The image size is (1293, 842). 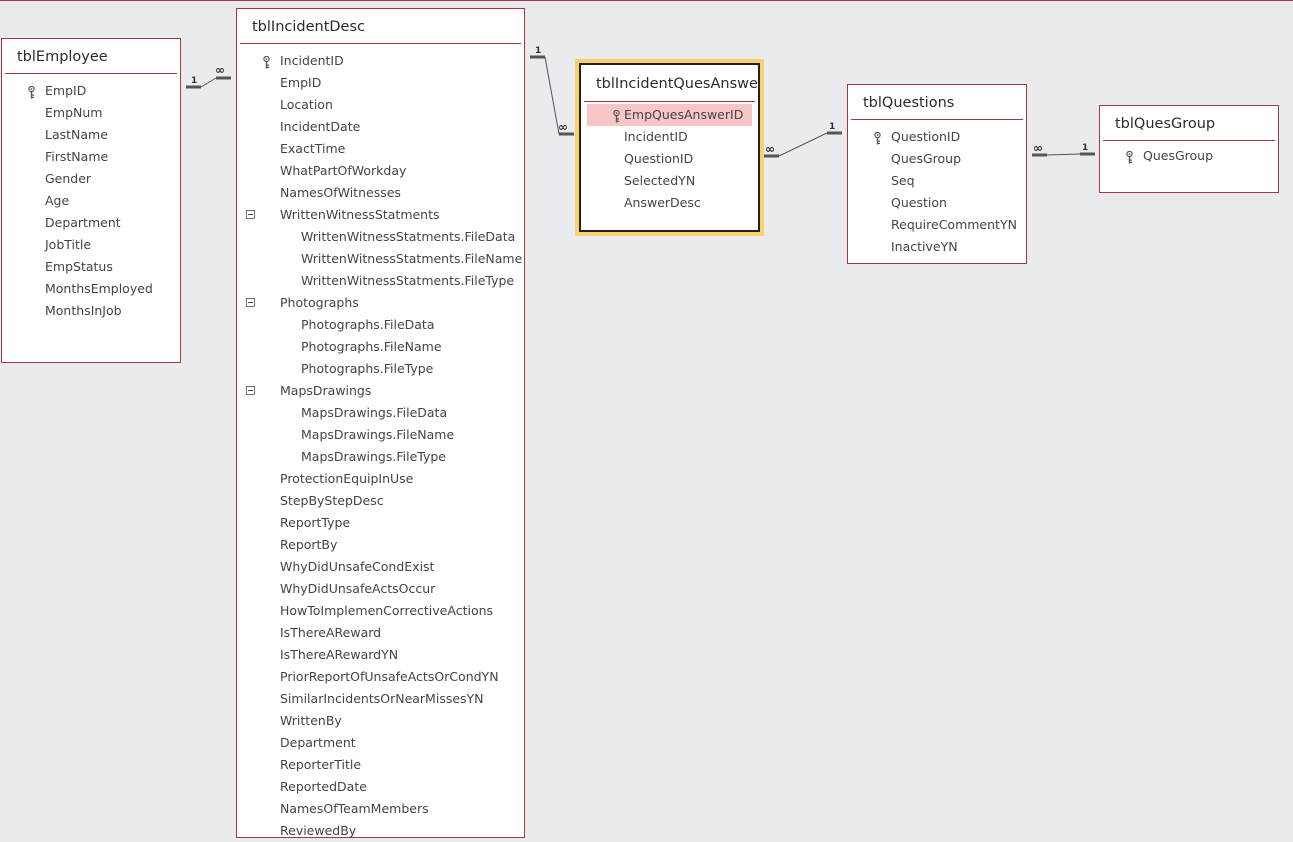 I want to click on field-label: EmpID, so click(x=301, y=82).